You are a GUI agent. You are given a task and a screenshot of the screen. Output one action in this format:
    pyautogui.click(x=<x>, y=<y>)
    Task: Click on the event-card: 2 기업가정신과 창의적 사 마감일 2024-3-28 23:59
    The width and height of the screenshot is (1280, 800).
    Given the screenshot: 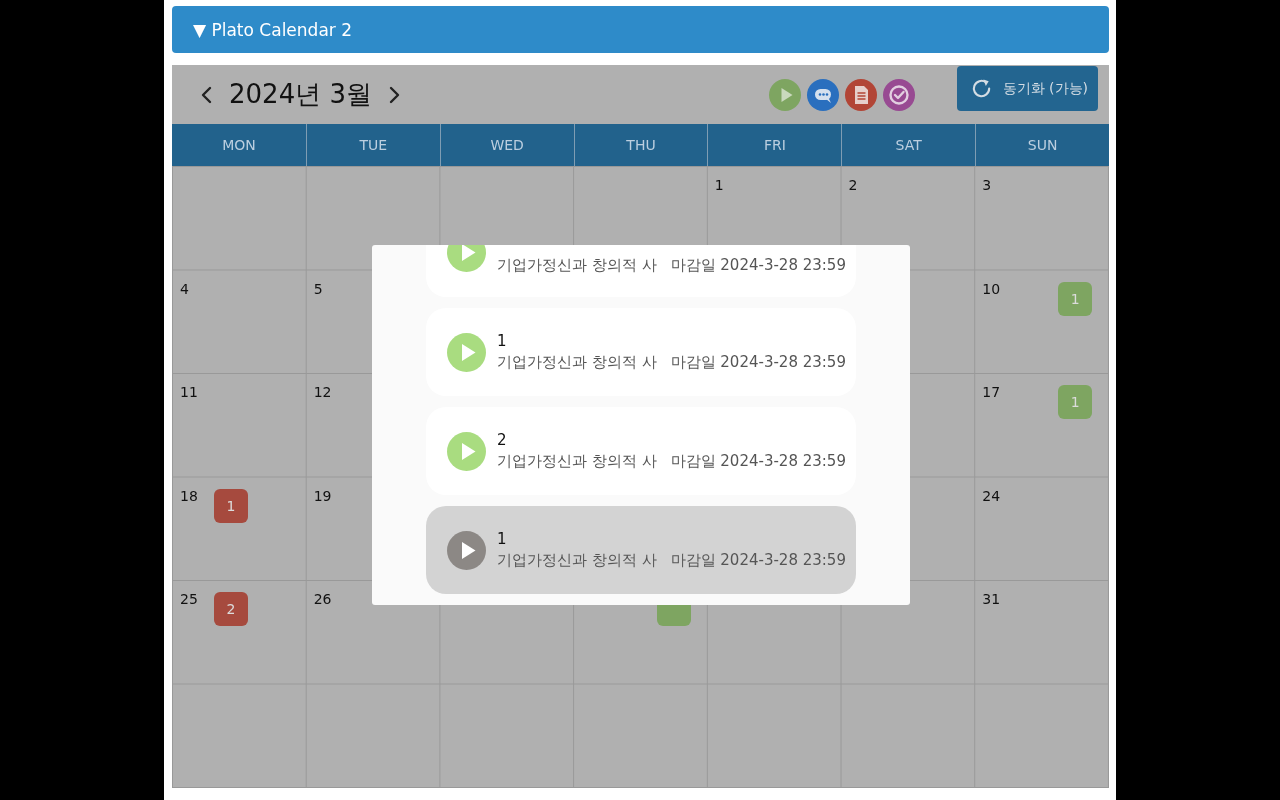 What is the action you would take?
    pyautogui.click(x=641, y=451)
    